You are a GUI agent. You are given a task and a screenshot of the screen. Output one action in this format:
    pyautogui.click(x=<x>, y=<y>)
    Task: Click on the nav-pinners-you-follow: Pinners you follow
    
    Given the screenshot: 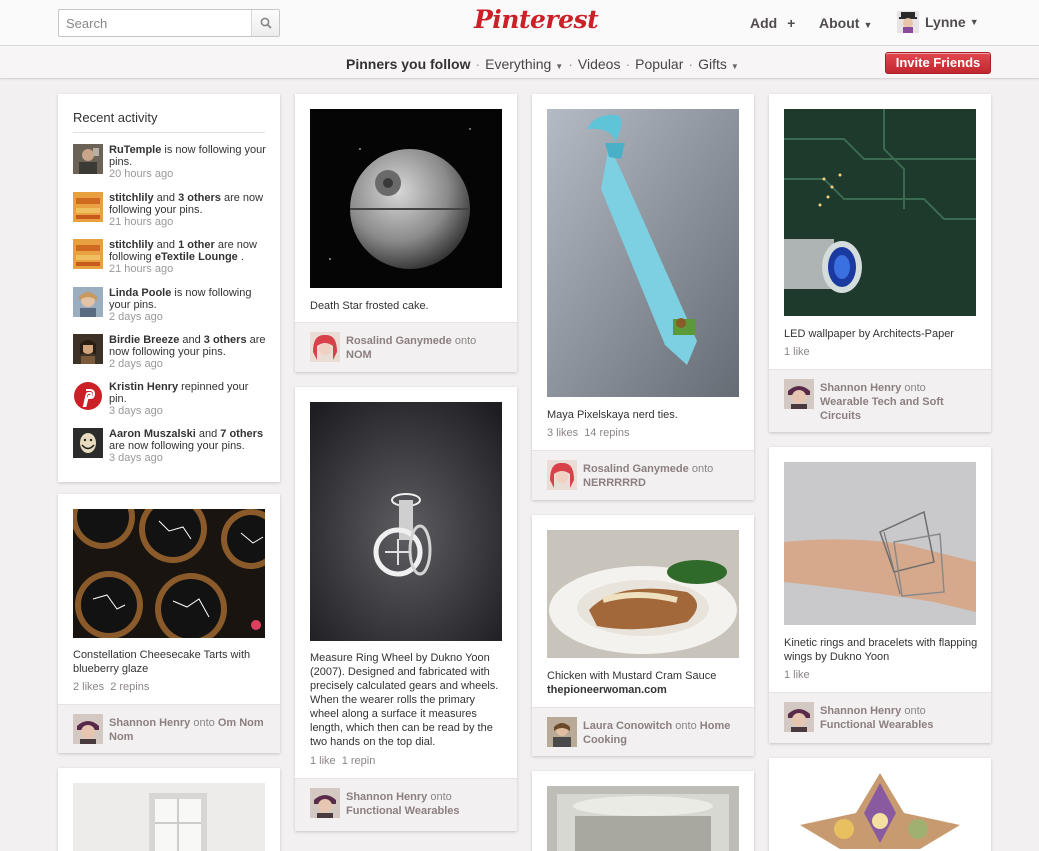 What is the action you would take?
    pyautogui.click(x=408, y=64)
    